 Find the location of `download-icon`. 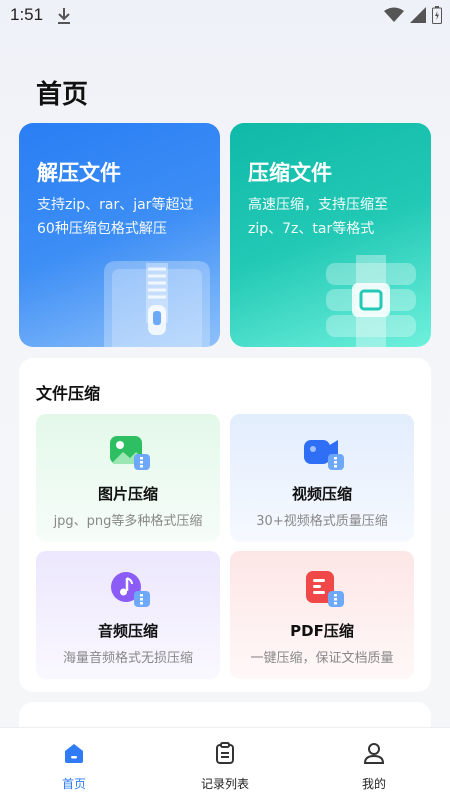

download-icon is located at coordinates (64, 16).